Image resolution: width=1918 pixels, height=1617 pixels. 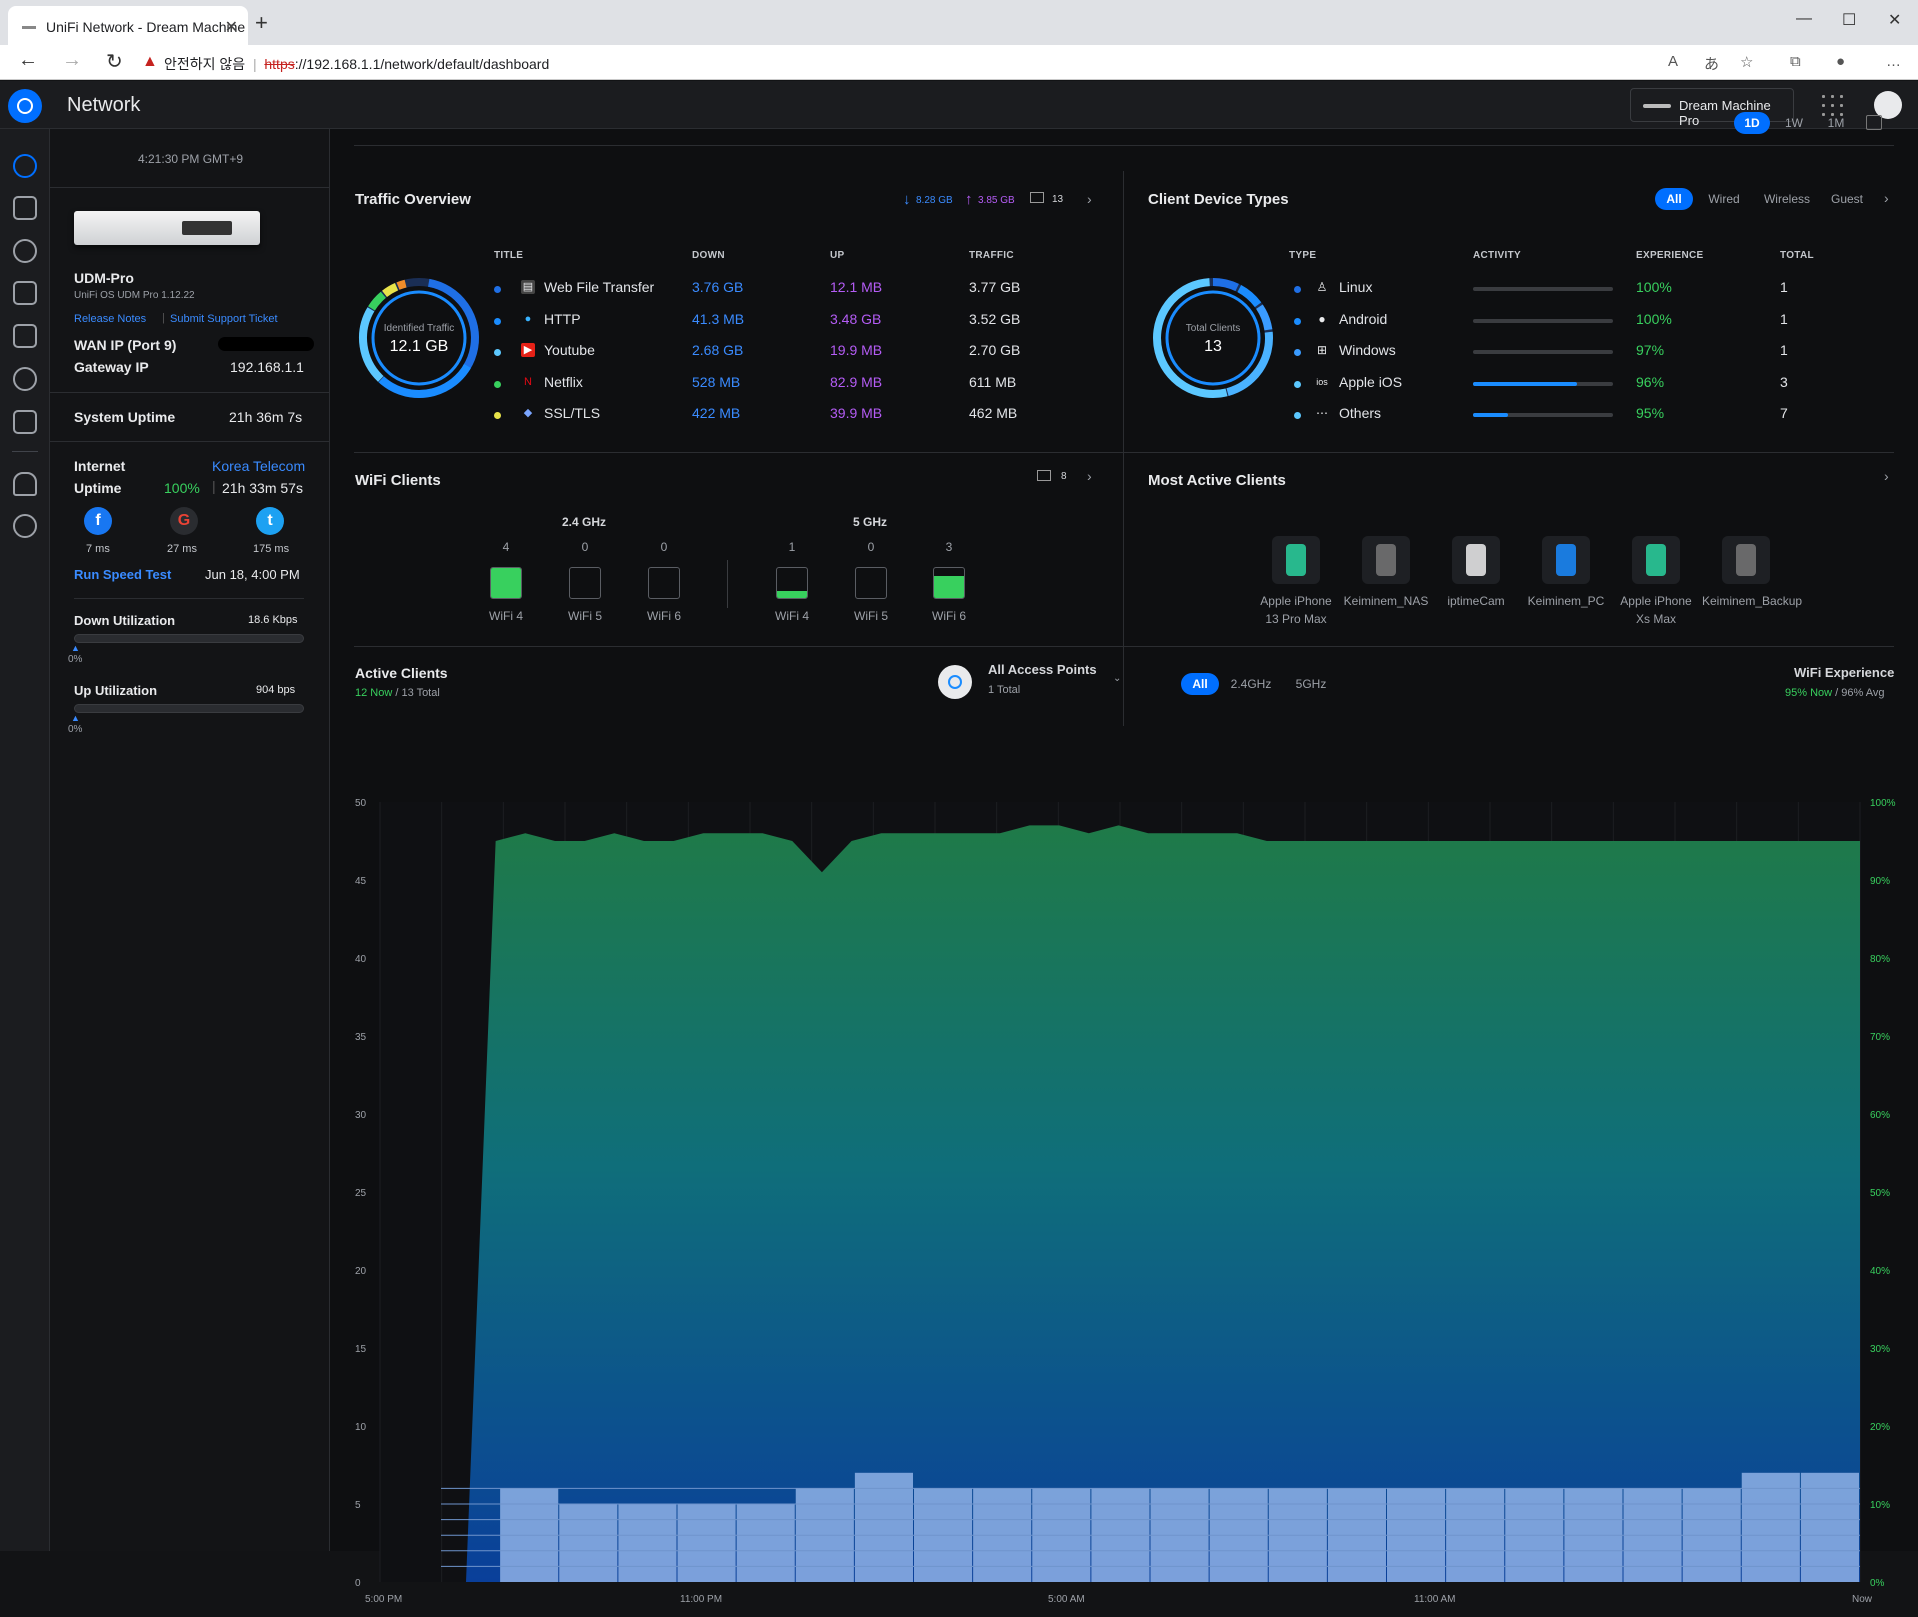 What do you see at coordinates (1784, 318) in the screenshot?
I see `client-total: 1` at bounding box center [1784, 318].